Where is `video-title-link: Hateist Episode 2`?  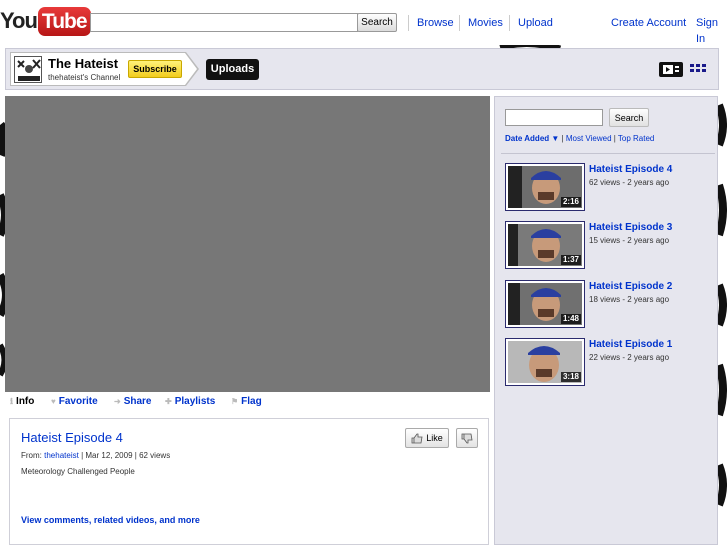
video-title-link: Hateist Episode 2 is located at coordinates (630, 286).